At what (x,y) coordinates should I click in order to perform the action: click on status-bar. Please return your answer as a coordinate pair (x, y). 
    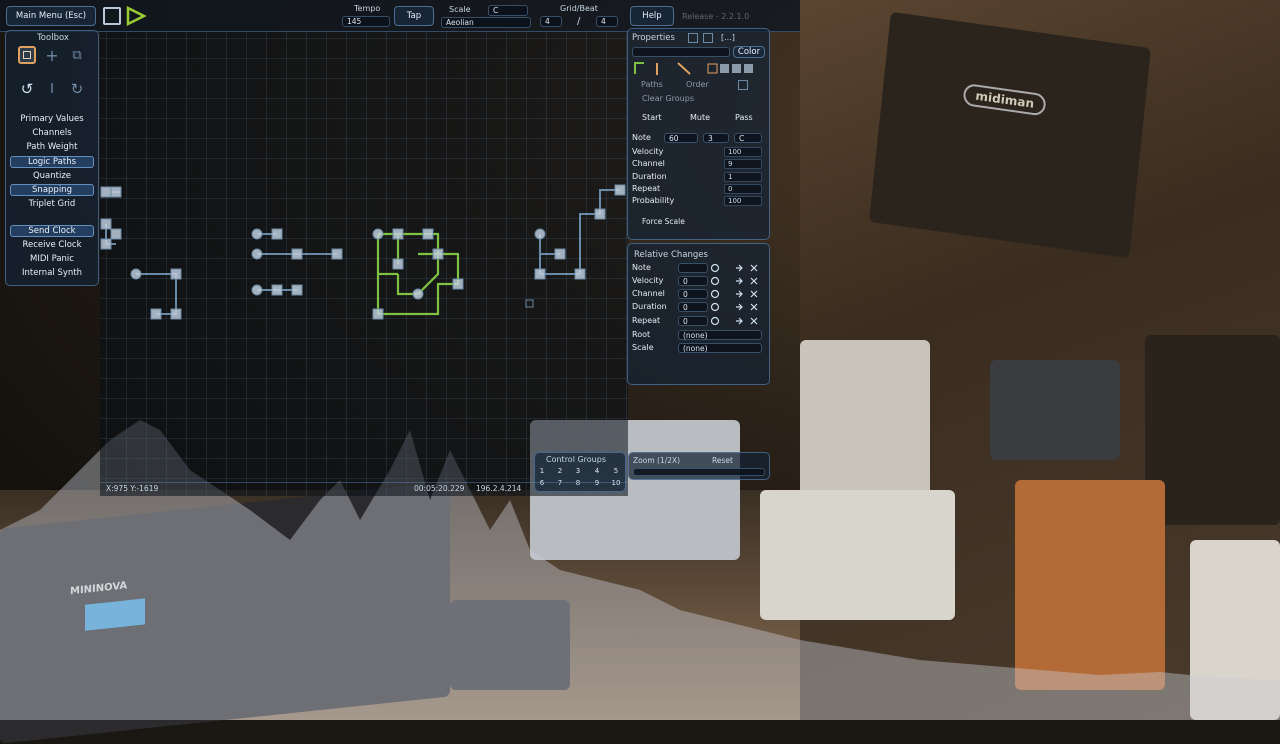
    Looking at the image, I should click on (364, 488).